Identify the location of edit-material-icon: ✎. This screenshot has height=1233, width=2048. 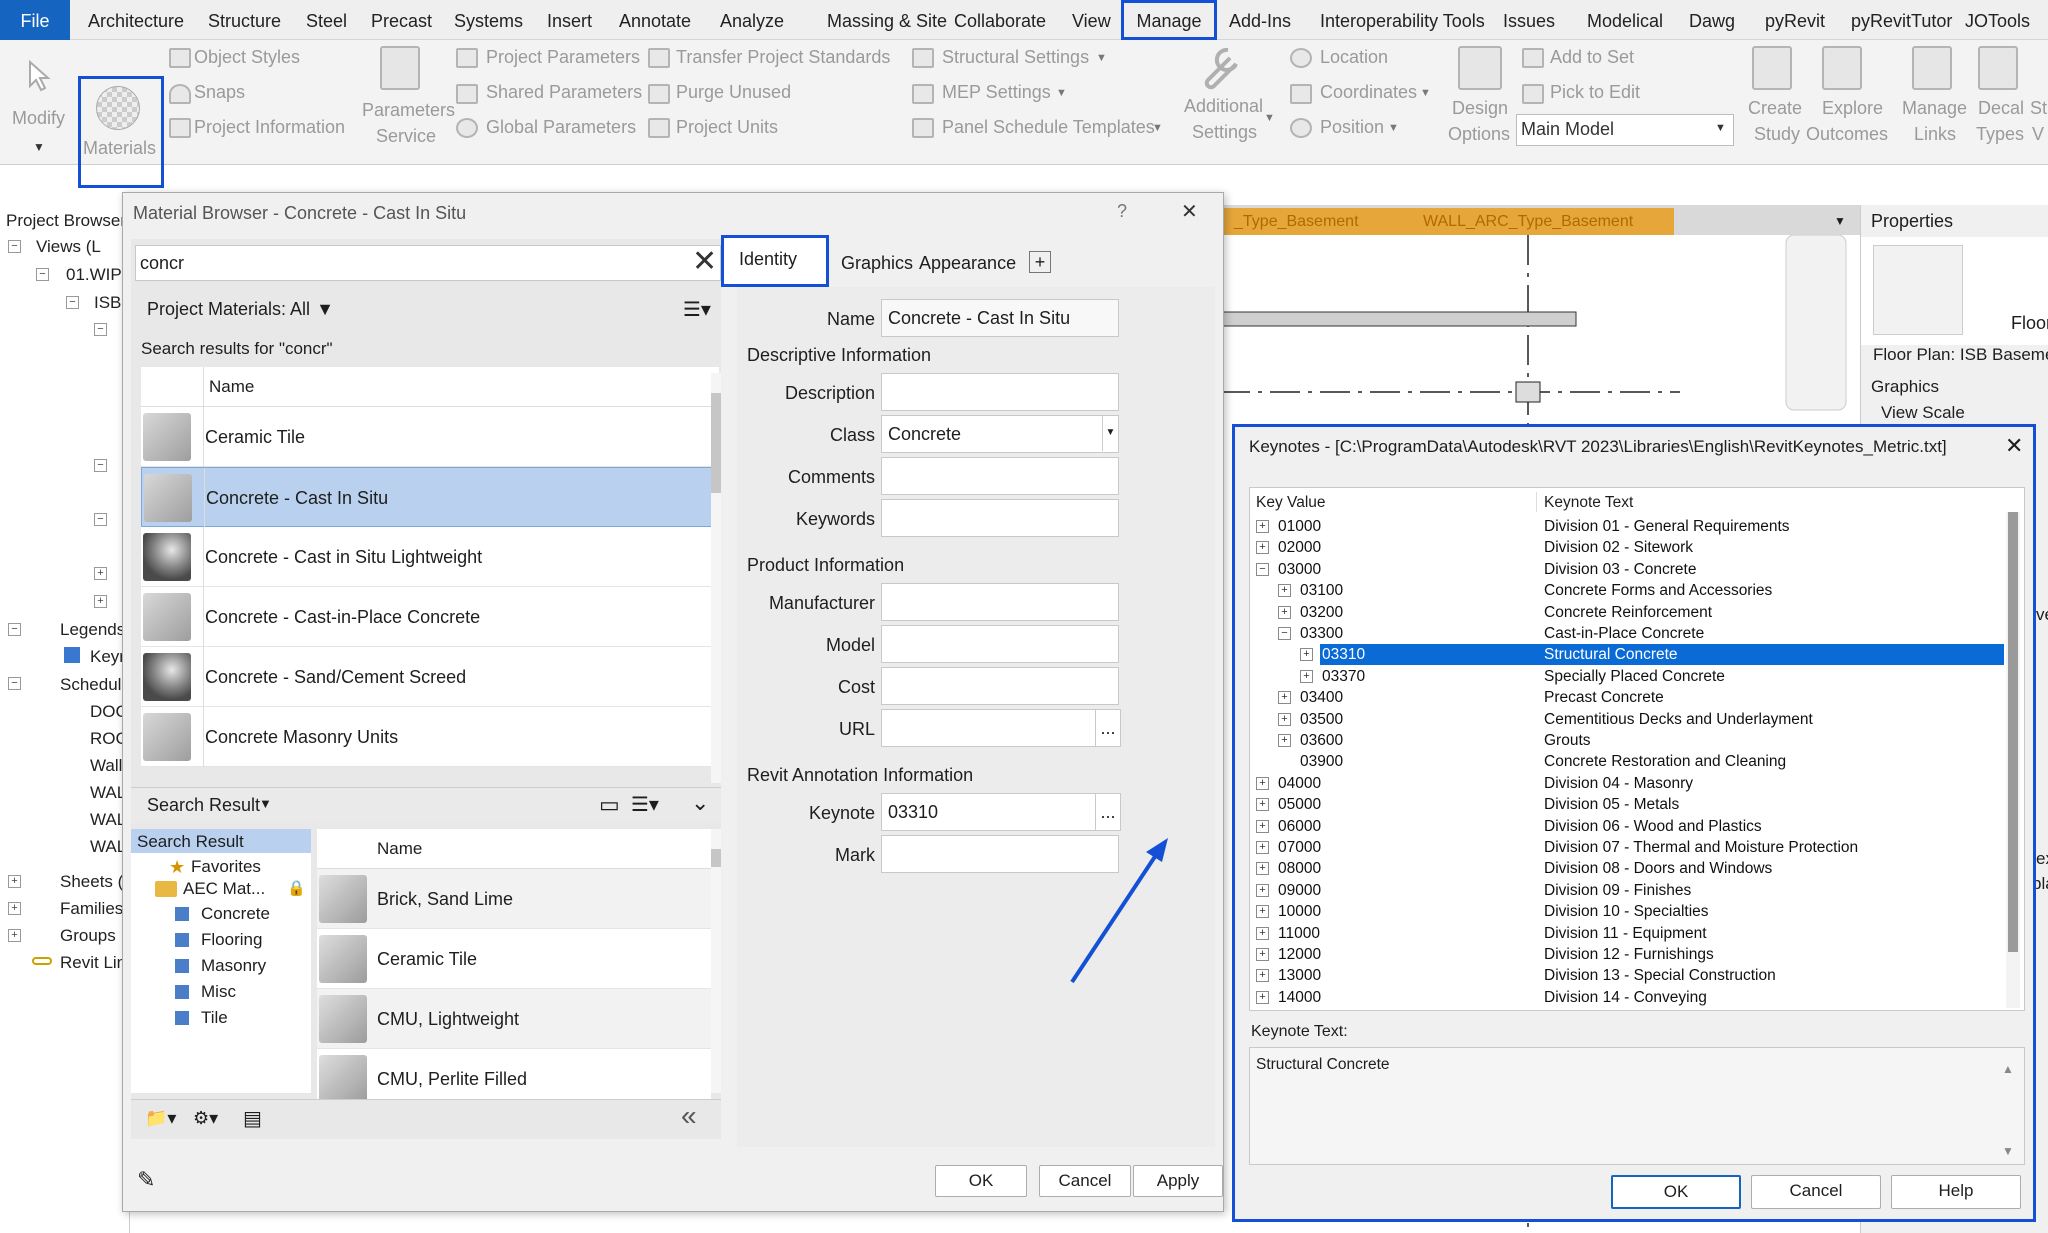
(146, 1180).